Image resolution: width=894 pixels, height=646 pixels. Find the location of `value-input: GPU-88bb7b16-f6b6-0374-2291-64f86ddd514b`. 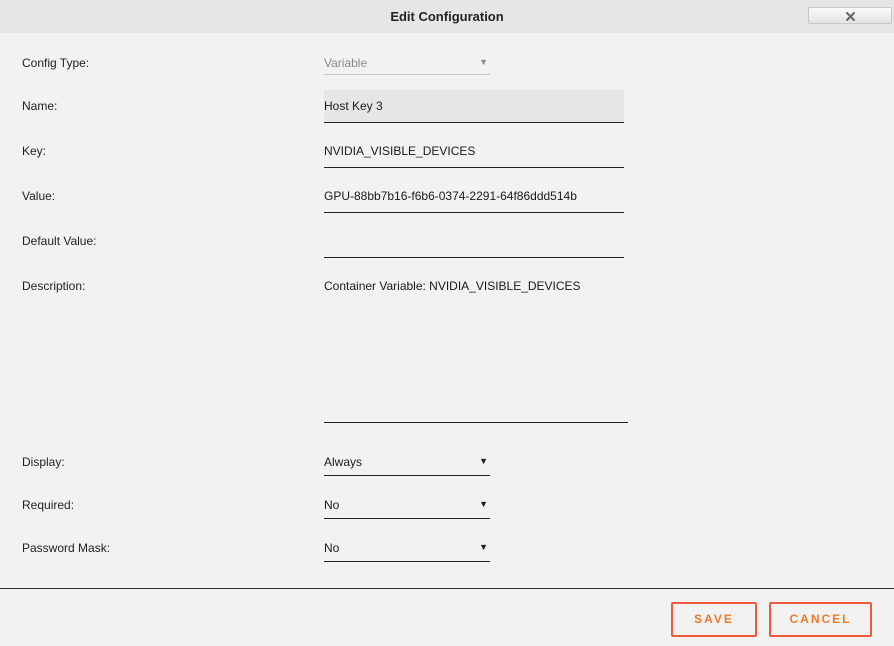

value-input: GPU-88bb7b16-f6b6-0374-2291-64f86ddd514b is located at coordinates (474, 201).